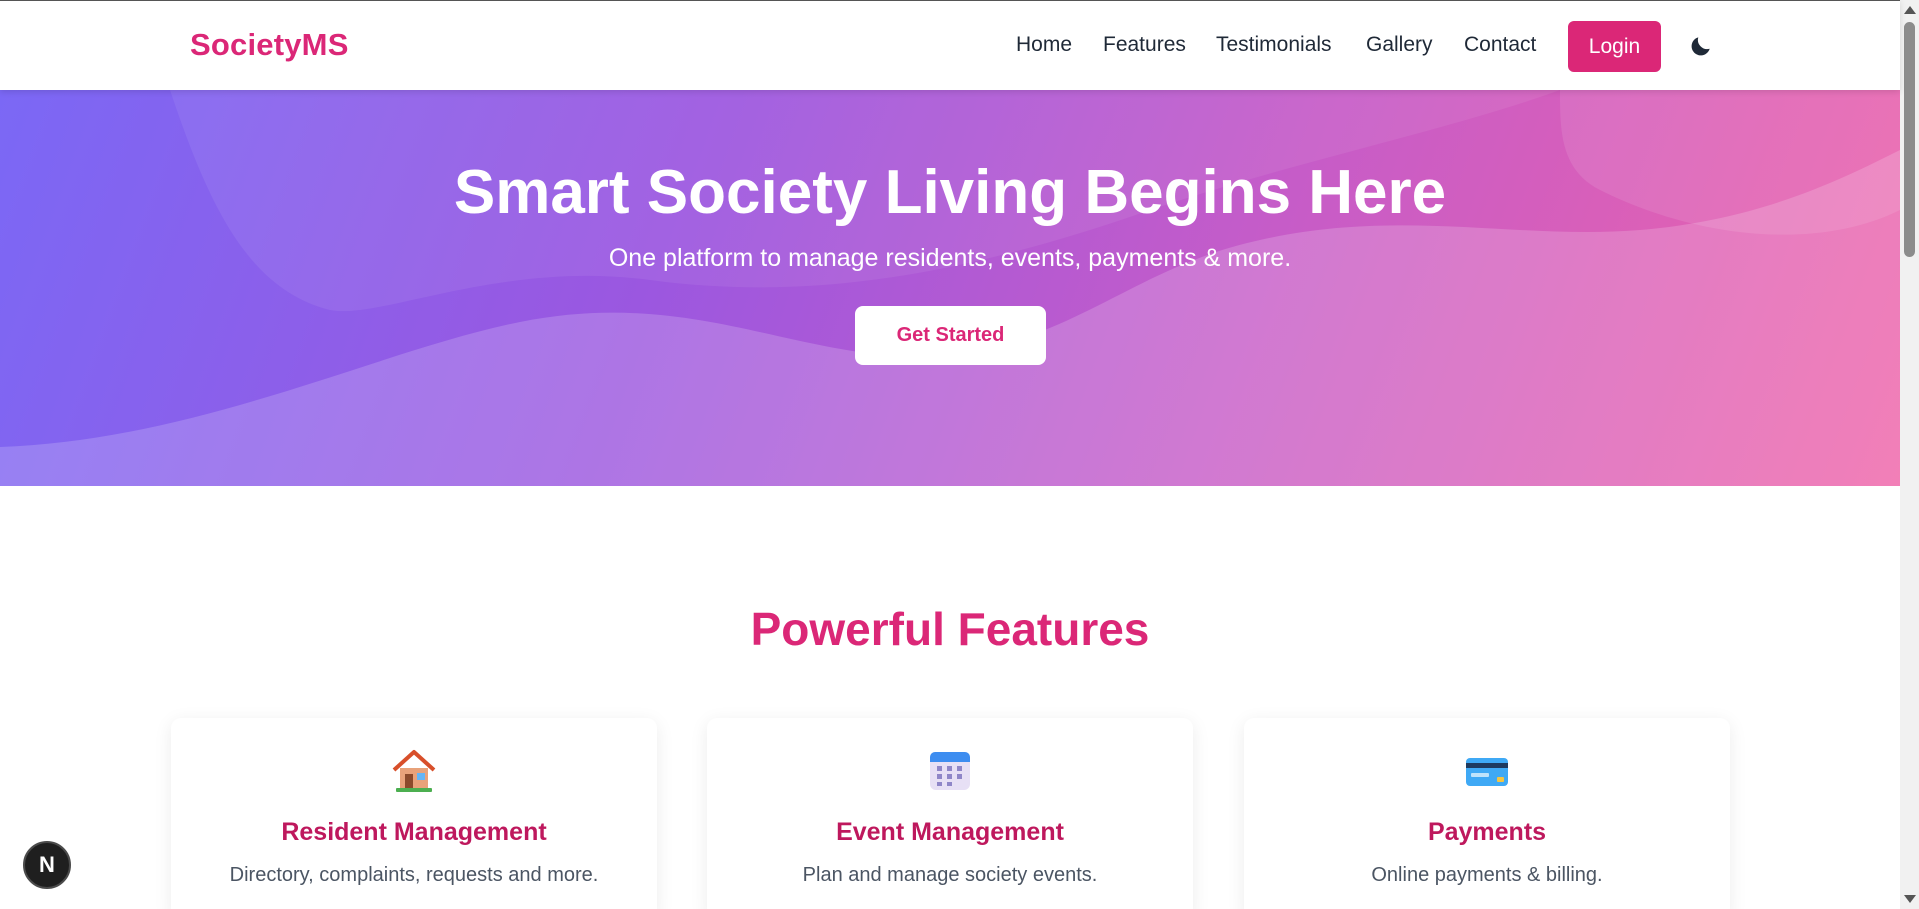 The image size is (1919, 909). I want to click on next-dev-badge: N, so click(47, 865).